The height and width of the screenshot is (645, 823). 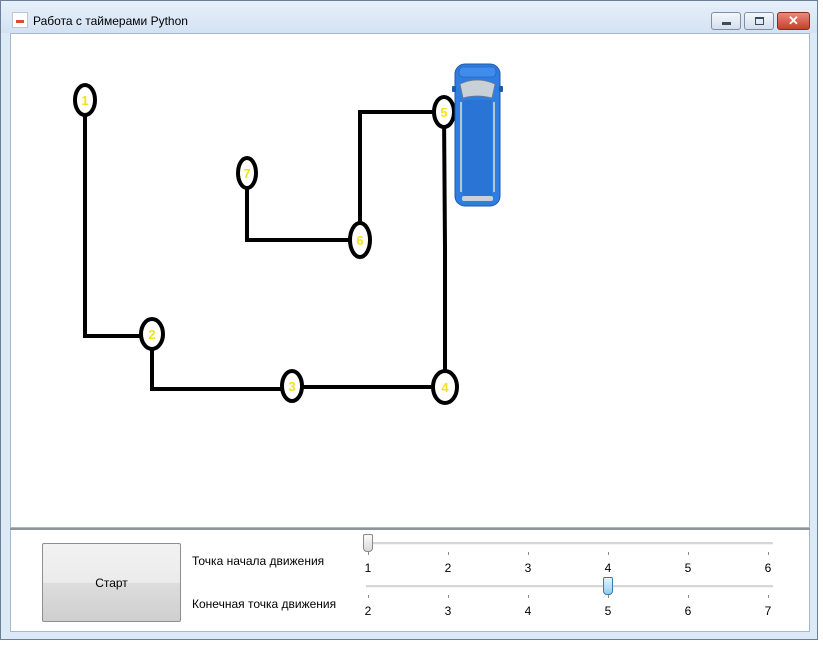 I want to click on start-point-slider: 1 2 3 4 5 6, so click(x=567, y=554).